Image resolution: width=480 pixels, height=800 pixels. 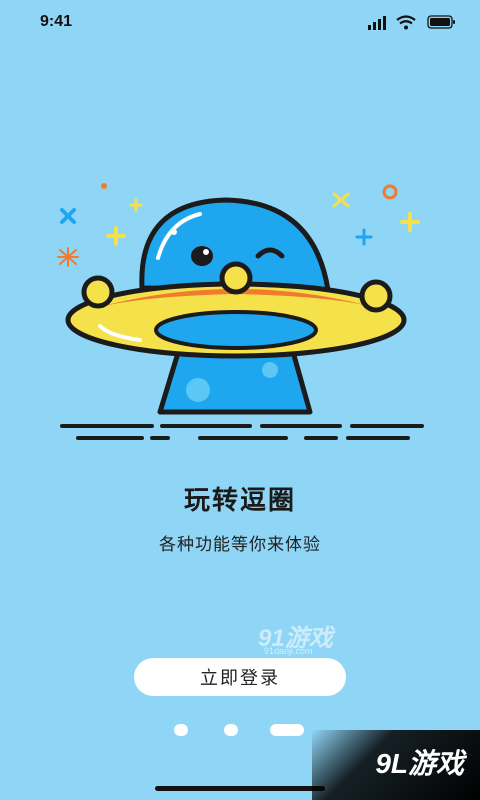 I want to click on status-icons, so click(x=411, y=22).